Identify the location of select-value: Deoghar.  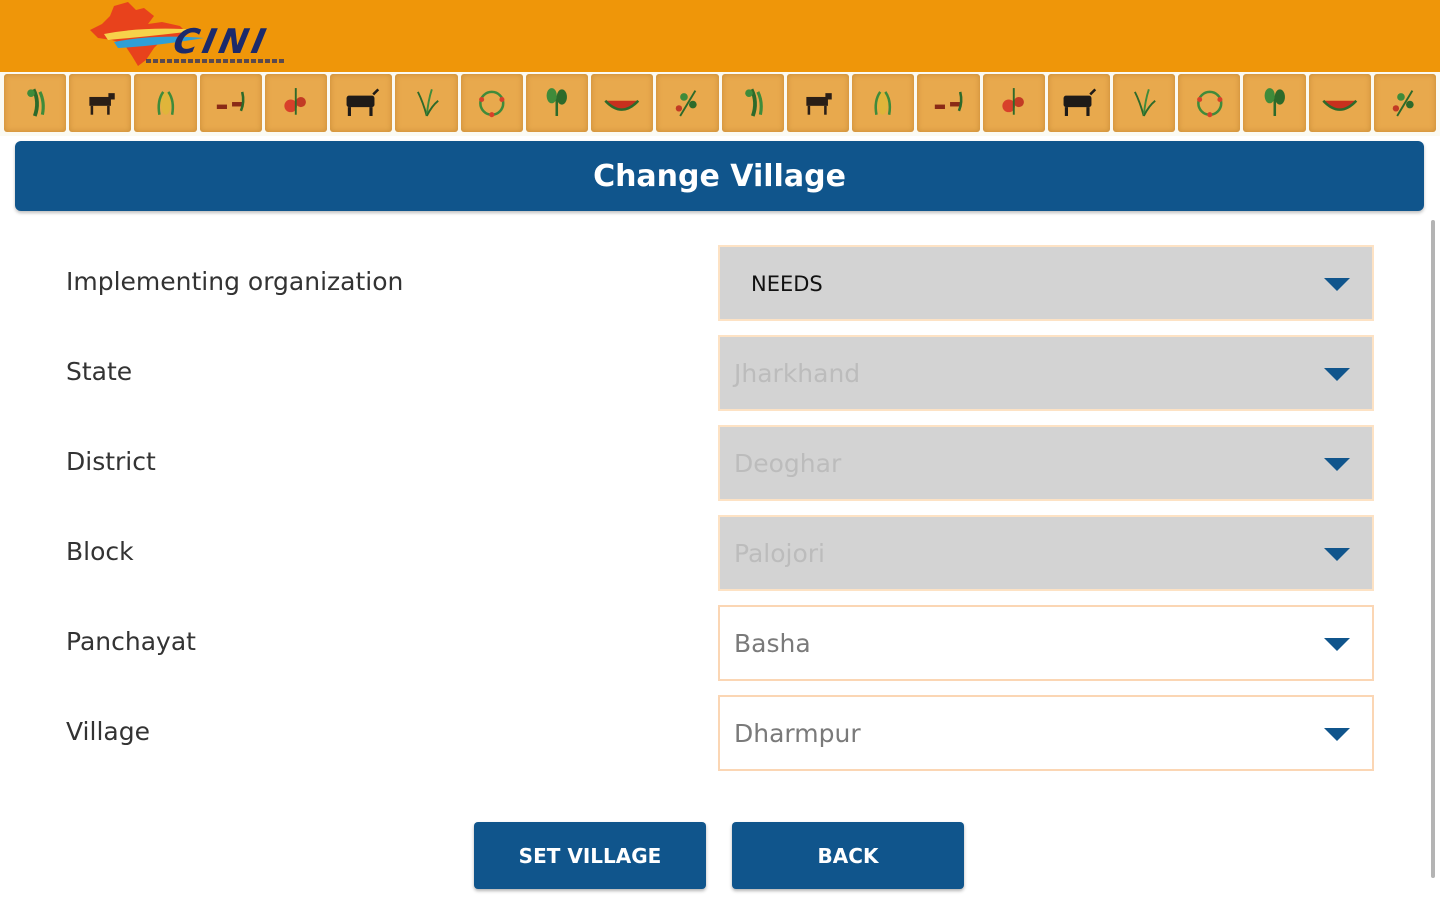
(788, 463).